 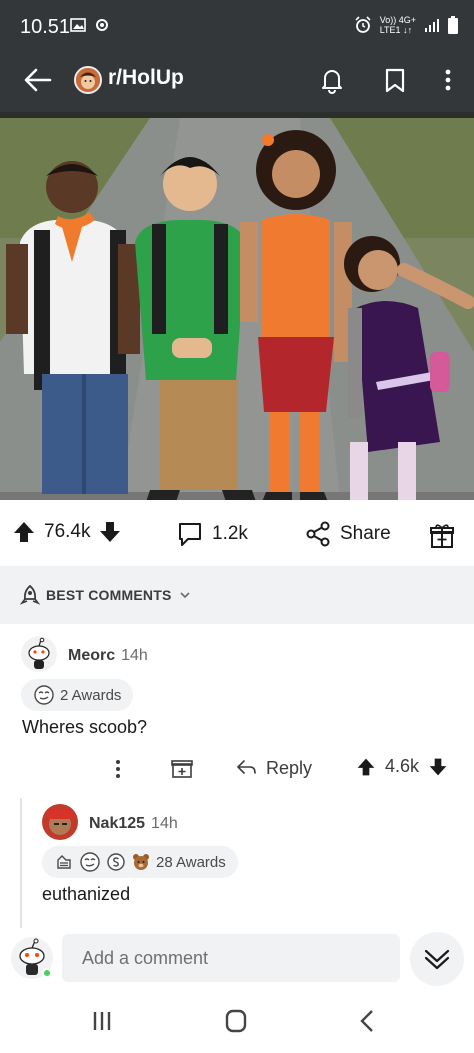 I want to click on comment-author: Nak125 14h, so click(x=133, y=824).